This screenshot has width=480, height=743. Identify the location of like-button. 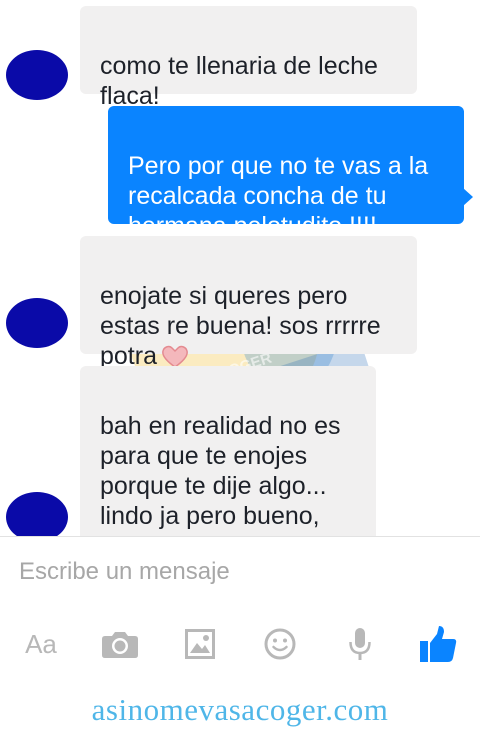
(438, 644).